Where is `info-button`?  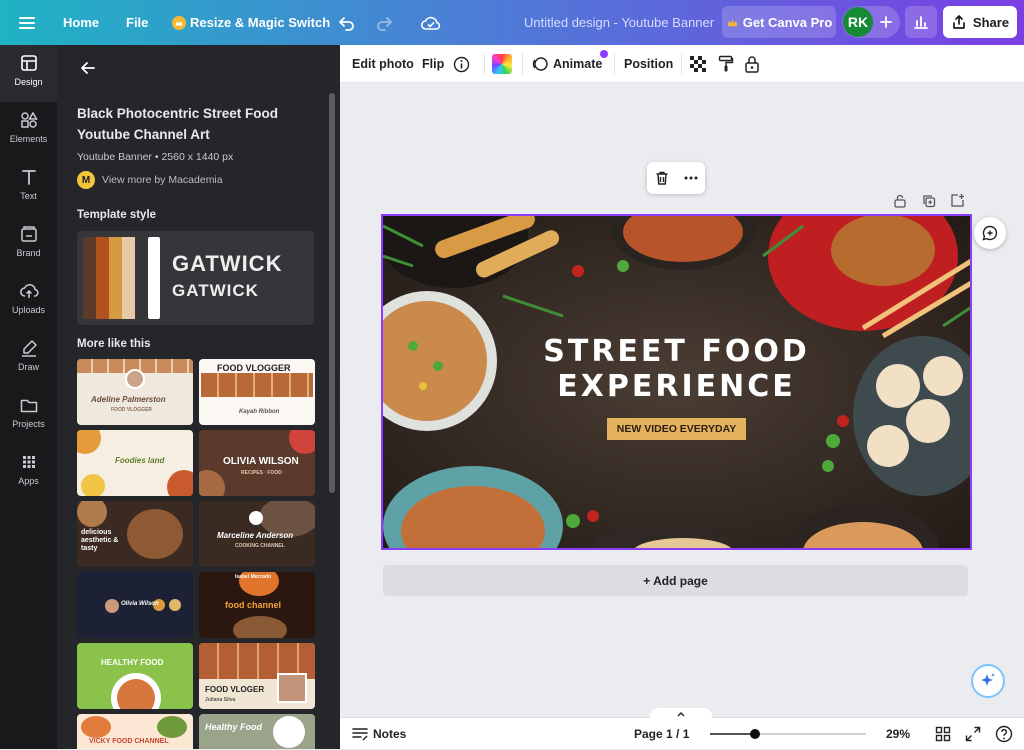
info-button is located at coordinates (461, 64).